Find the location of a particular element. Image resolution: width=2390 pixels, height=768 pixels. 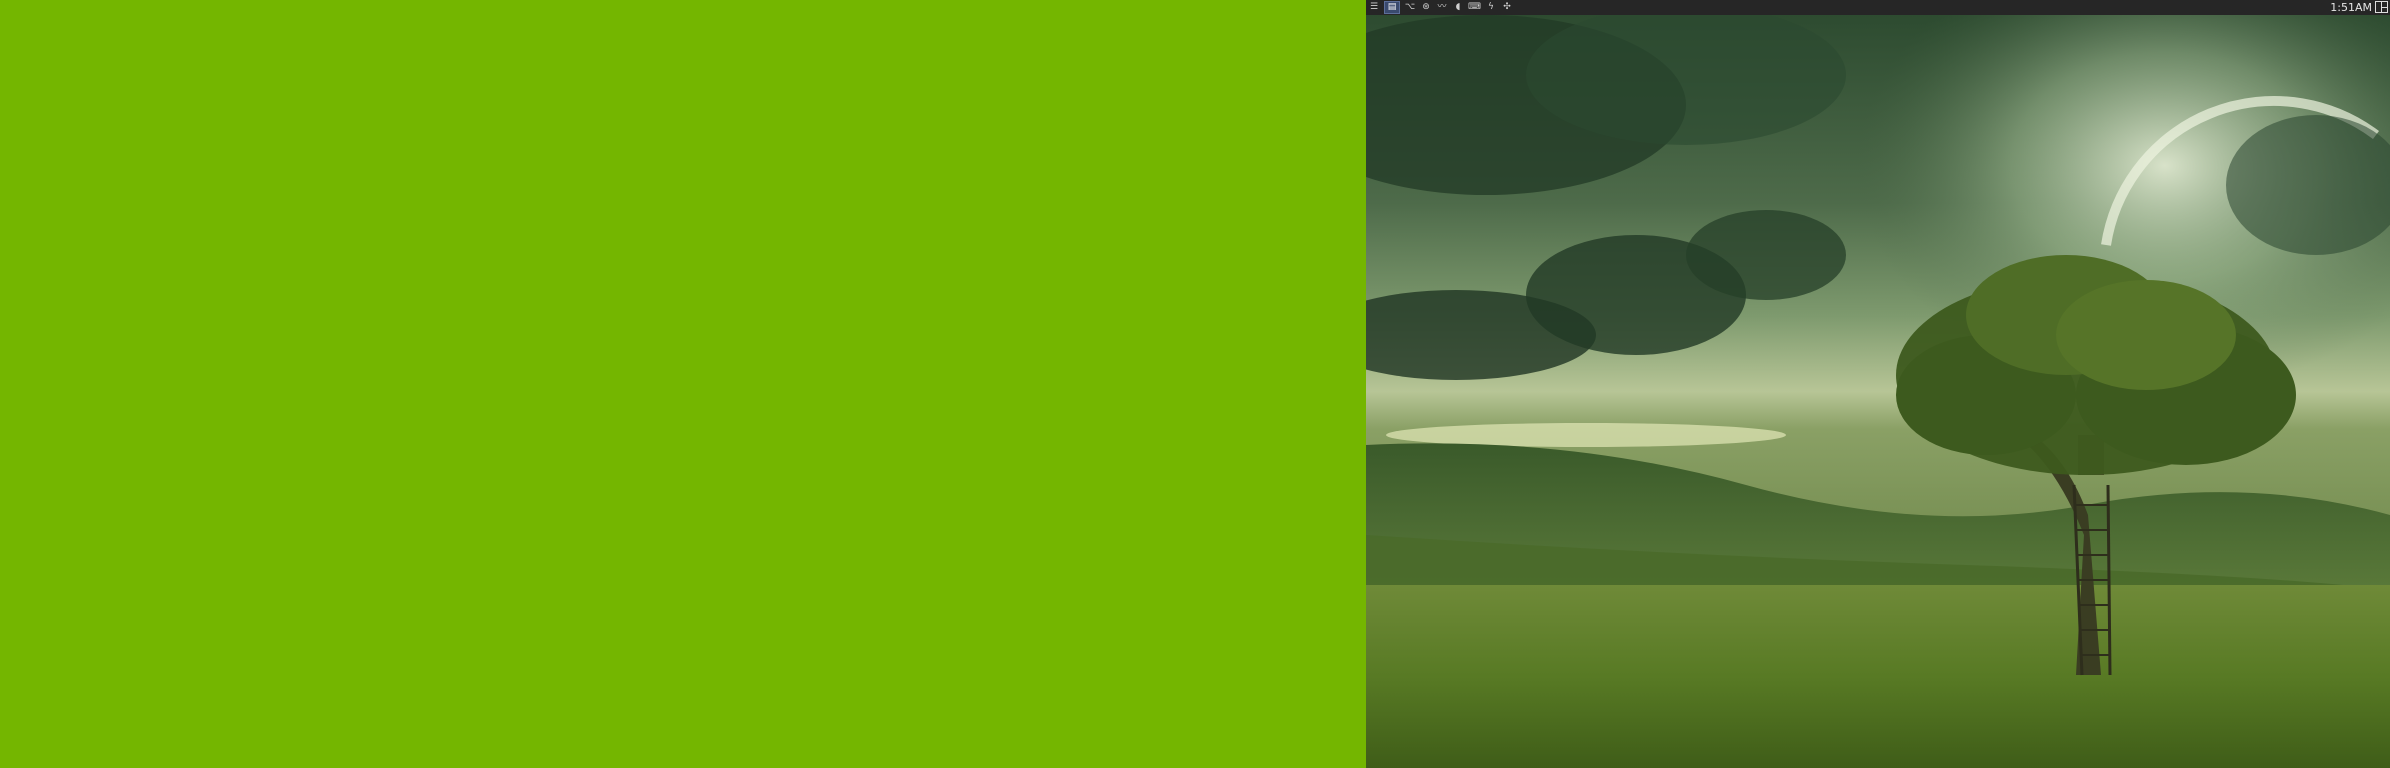

power-icon: ϟ is located at coordinates (1491, 8).